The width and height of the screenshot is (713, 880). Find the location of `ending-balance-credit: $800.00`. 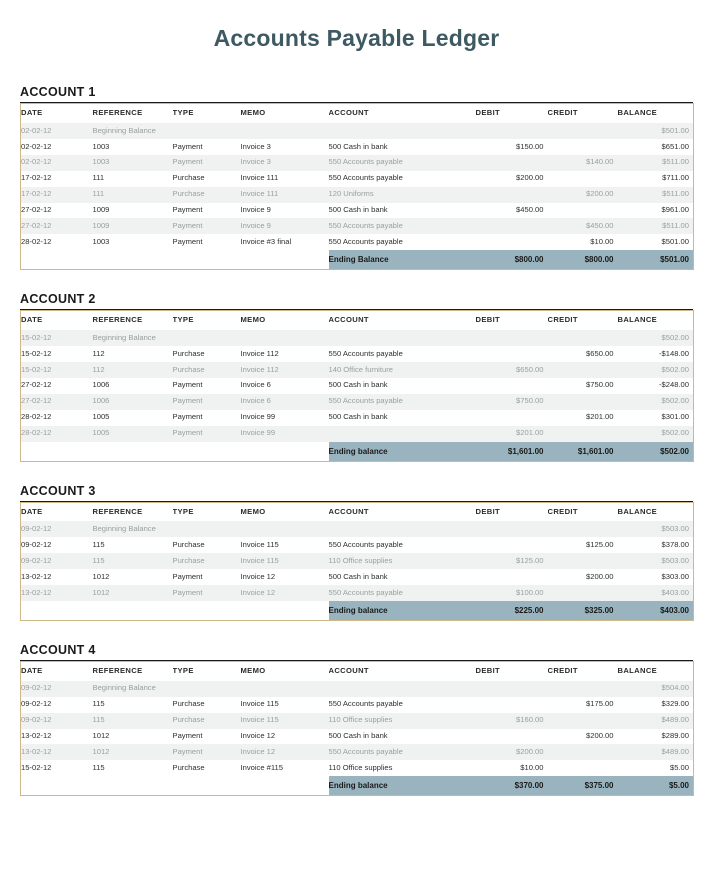

ending-balance-credit: $800.00 is located at coordinates (582, 260).